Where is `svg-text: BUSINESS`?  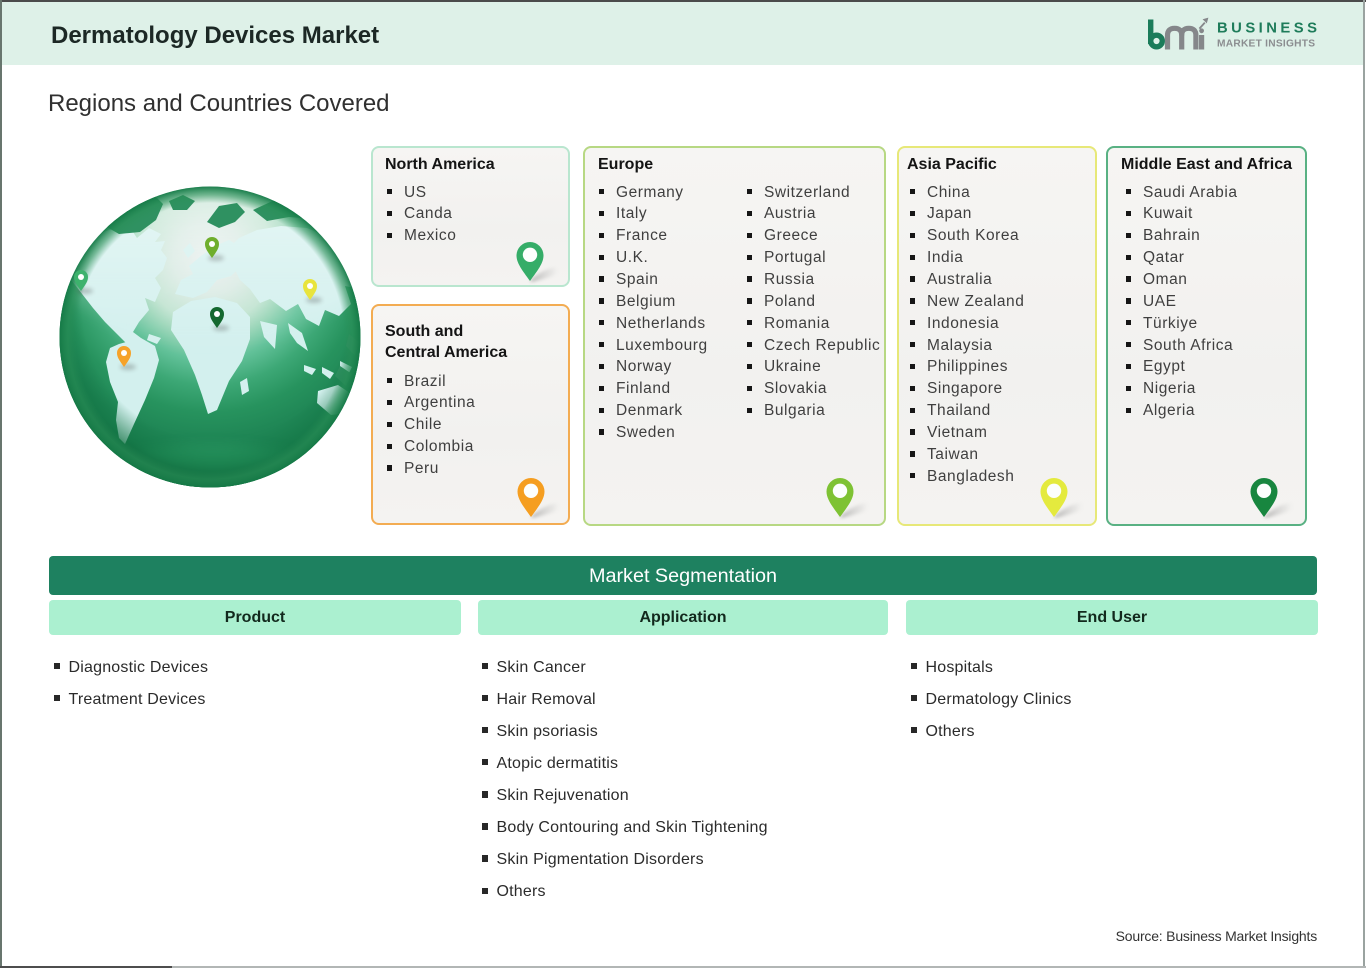
svg-text: BUSINESS is located at coordinates (1267, 29).